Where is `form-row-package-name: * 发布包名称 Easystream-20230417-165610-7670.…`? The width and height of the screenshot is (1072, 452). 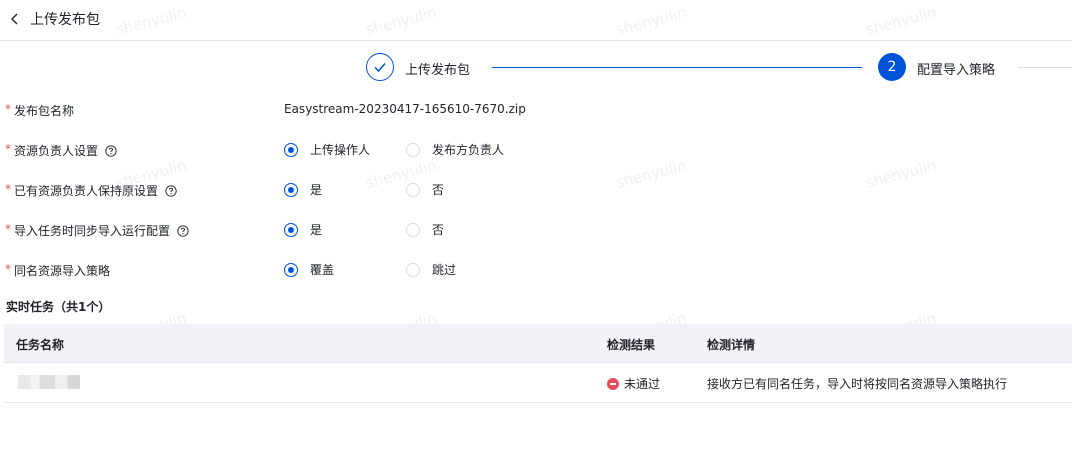 form-row-package-name: * 发布包名称 Easystream-20230417-165610-7670.… is located at coordinates (536, 111).